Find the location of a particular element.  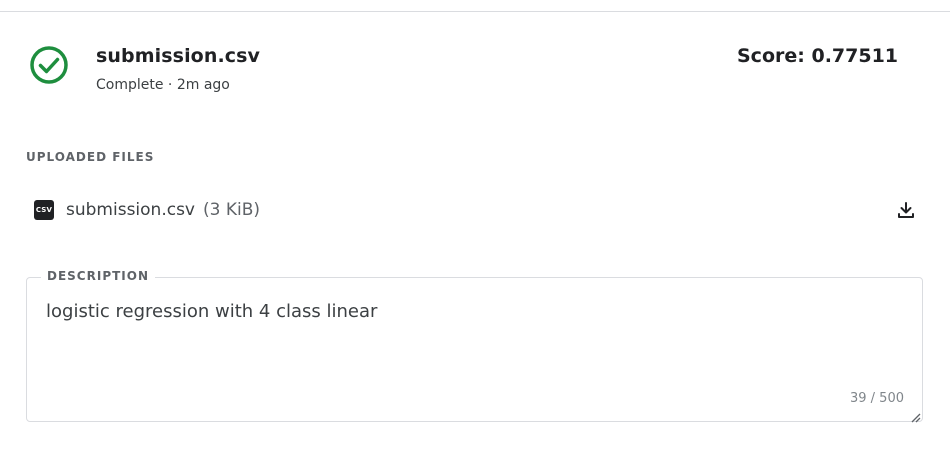

csv-file-icon: CSV is located at coordinates (44, 210).